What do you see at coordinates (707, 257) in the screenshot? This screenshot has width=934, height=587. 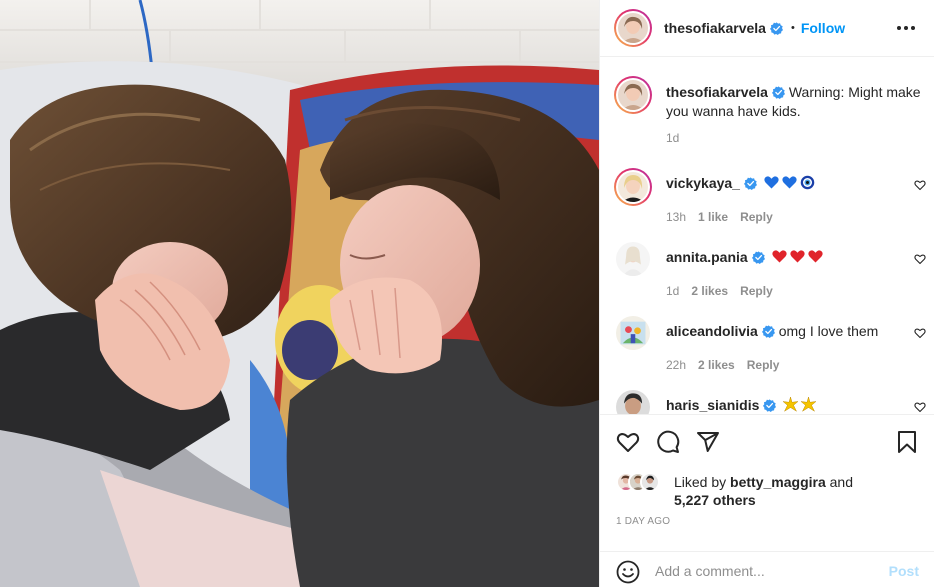 I see `comment-username: annita.pania` at bounding box center [707, 257].